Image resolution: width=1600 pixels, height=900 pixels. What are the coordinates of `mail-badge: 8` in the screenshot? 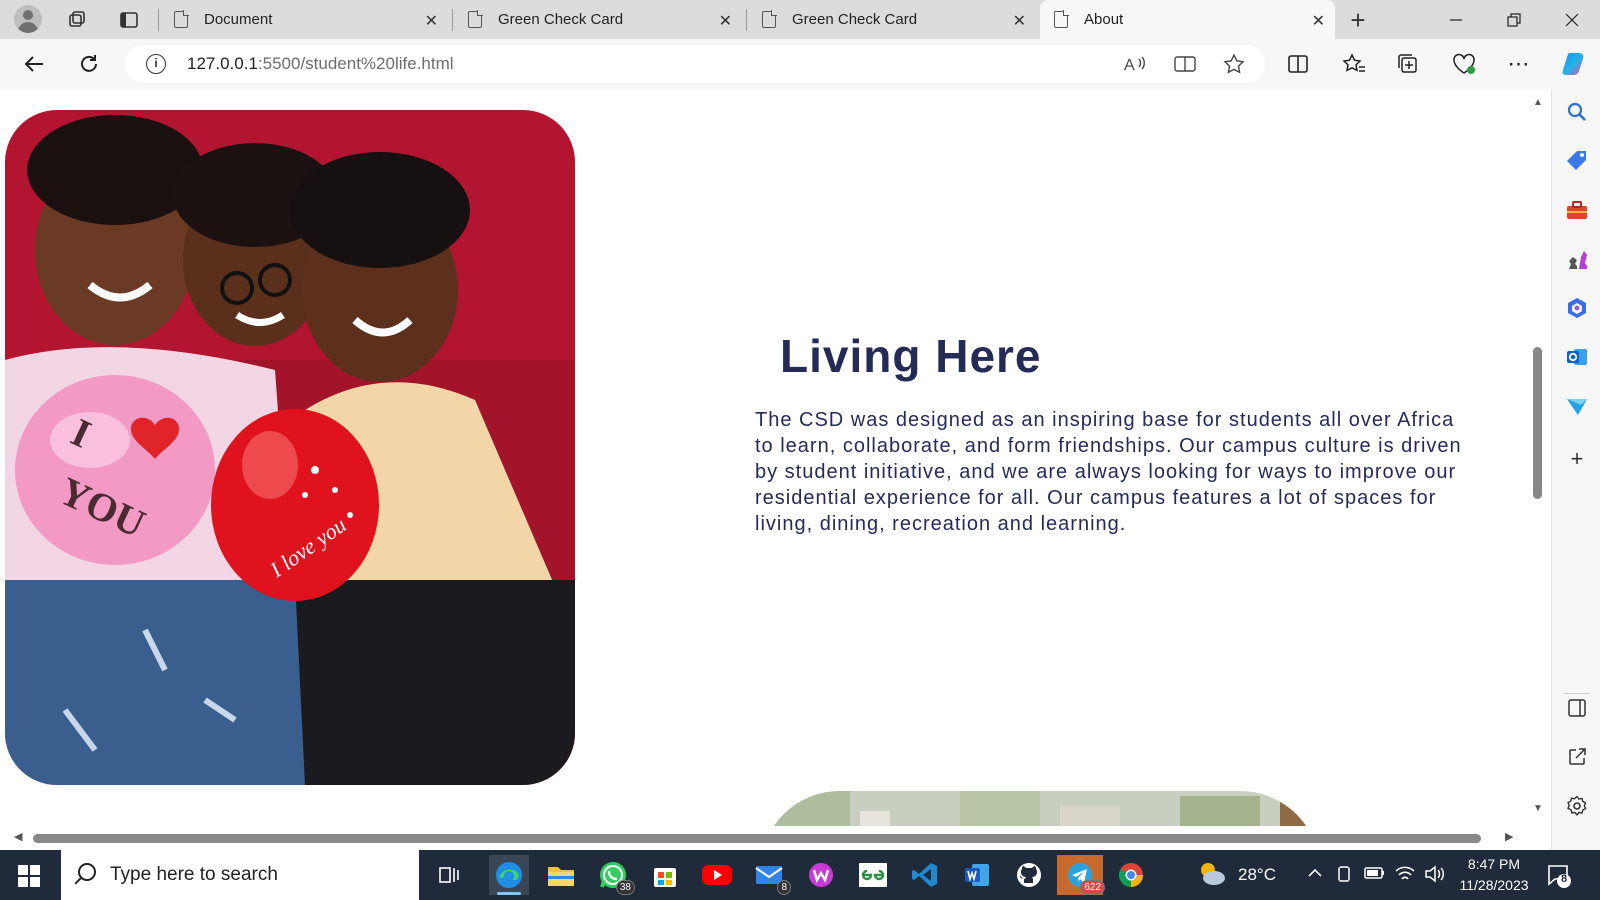 It's located at (784, 887).